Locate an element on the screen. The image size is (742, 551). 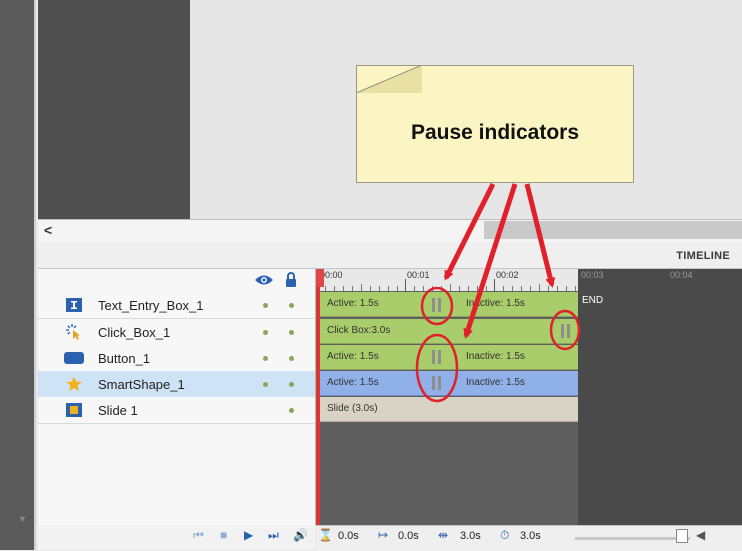
annotation-overlay is located at coordinates (498, 292).